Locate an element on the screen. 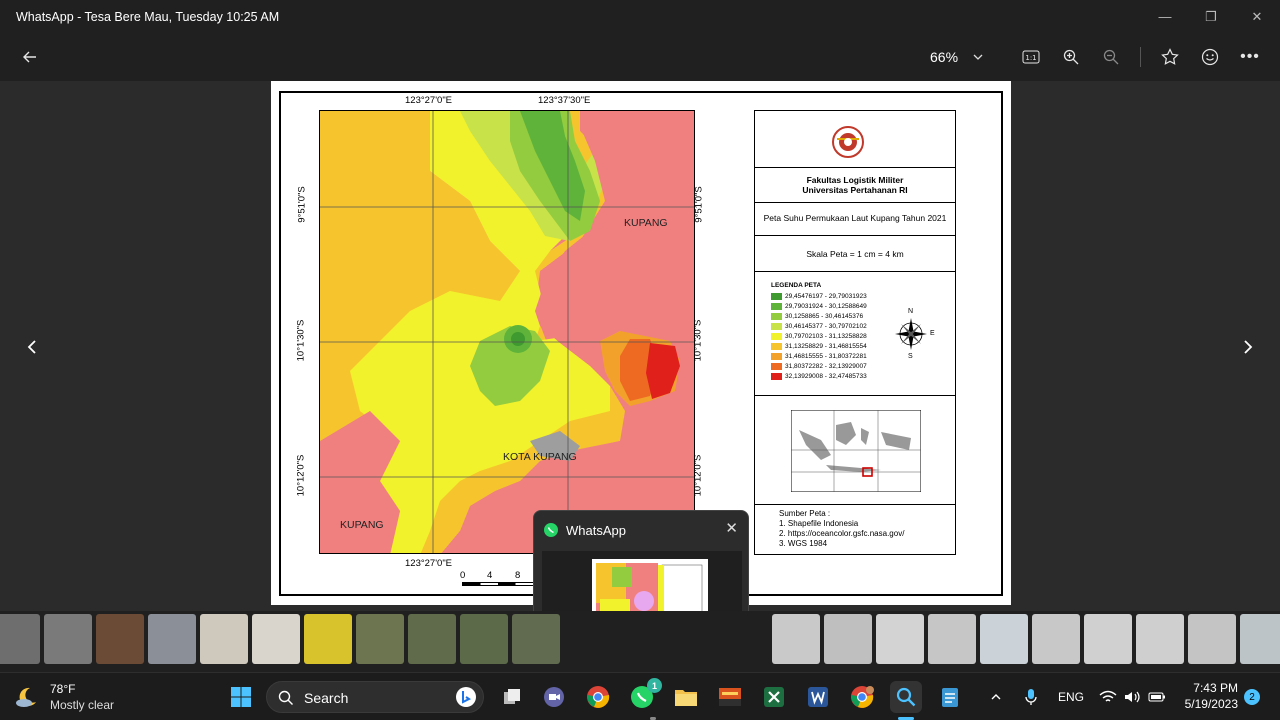 The height and width of the screenshot is (720, 1280). notification-badge: 2 is located at coordinates (1252, 697).